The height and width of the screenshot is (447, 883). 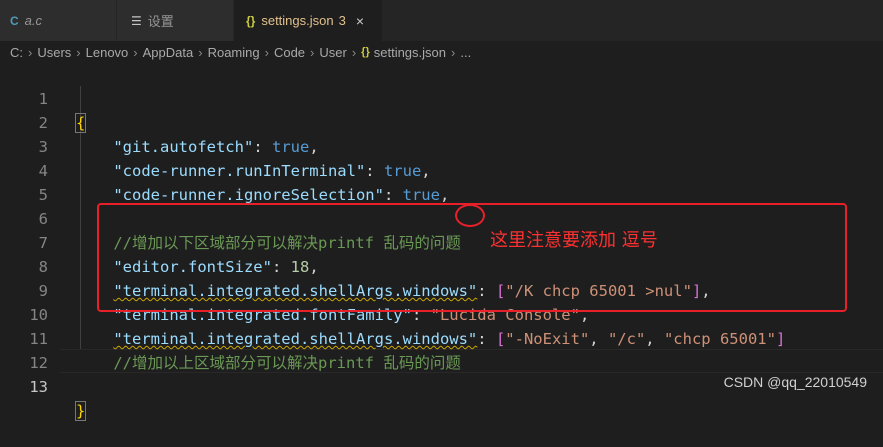 I want to click on tab-label: 设置, so click(x=160, y=21).